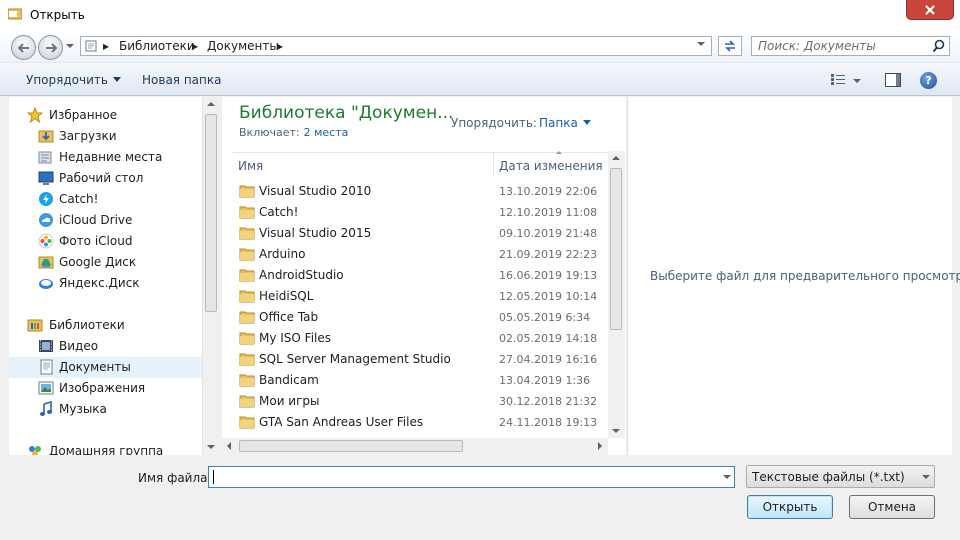  Describe the element at coordinates (420, 254) in the screenshot. I see `file-row: Arduino 21.09.2019 22:23` at that location.